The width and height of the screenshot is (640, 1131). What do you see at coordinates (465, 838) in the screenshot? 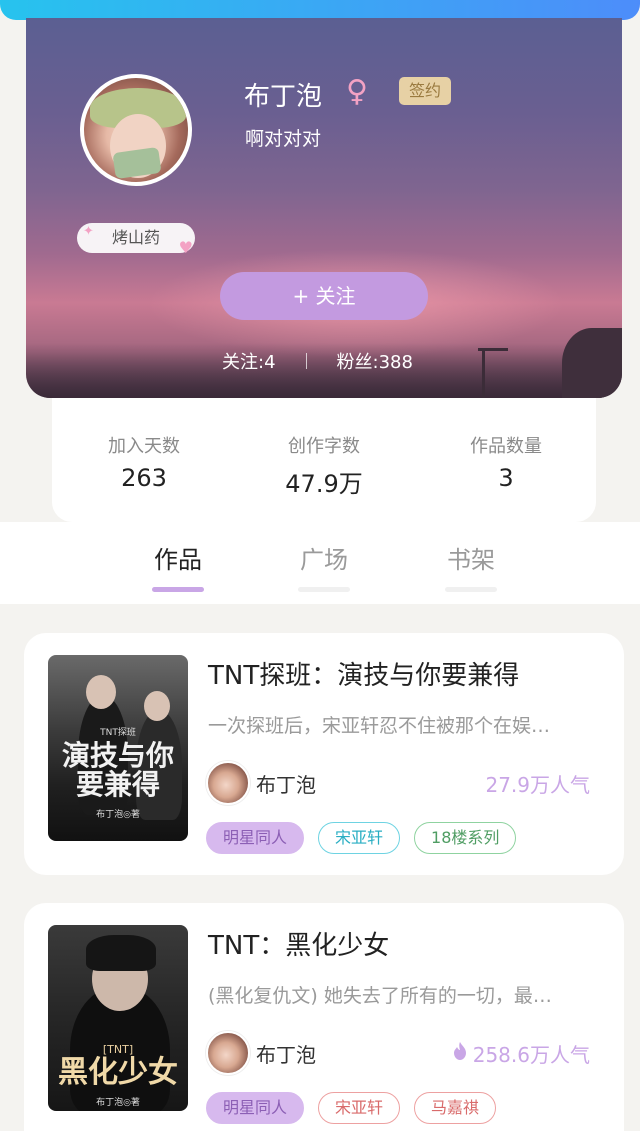
I see `tag: 18楼系列` at bounding box center [465, 838].